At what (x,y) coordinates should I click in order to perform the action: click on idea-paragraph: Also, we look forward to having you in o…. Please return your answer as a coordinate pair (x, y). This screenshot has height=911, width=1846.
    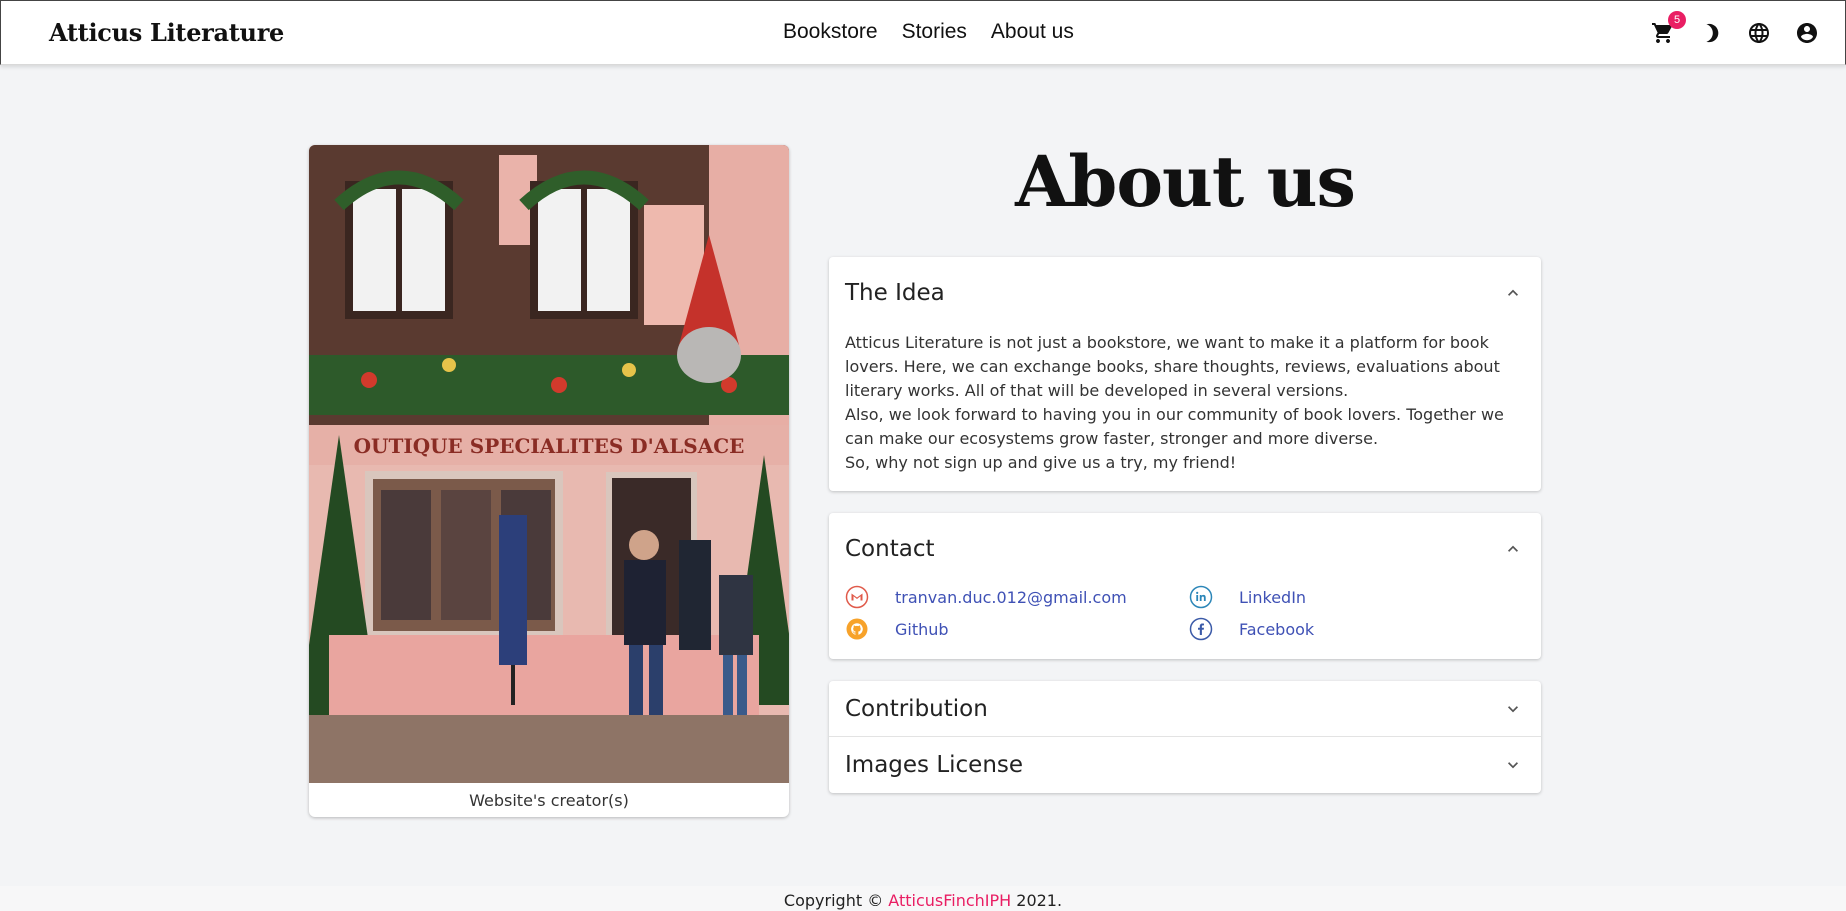
    Looking at the image, I should click on (1174, 426).